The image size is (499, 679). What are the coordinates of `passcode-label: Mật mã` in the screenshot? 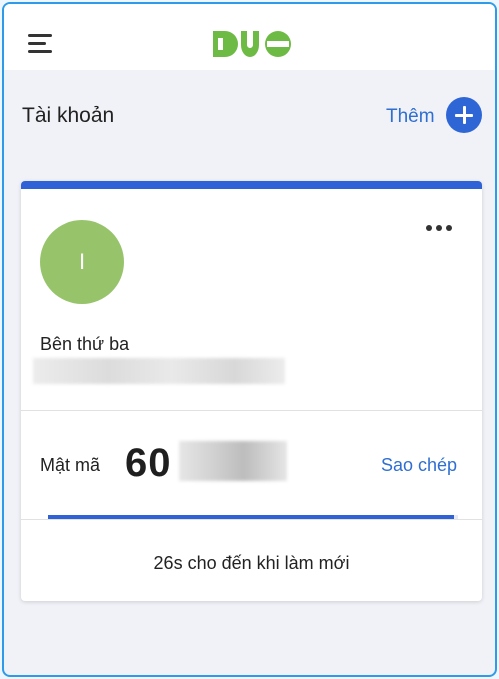 It's located at (70, 465).